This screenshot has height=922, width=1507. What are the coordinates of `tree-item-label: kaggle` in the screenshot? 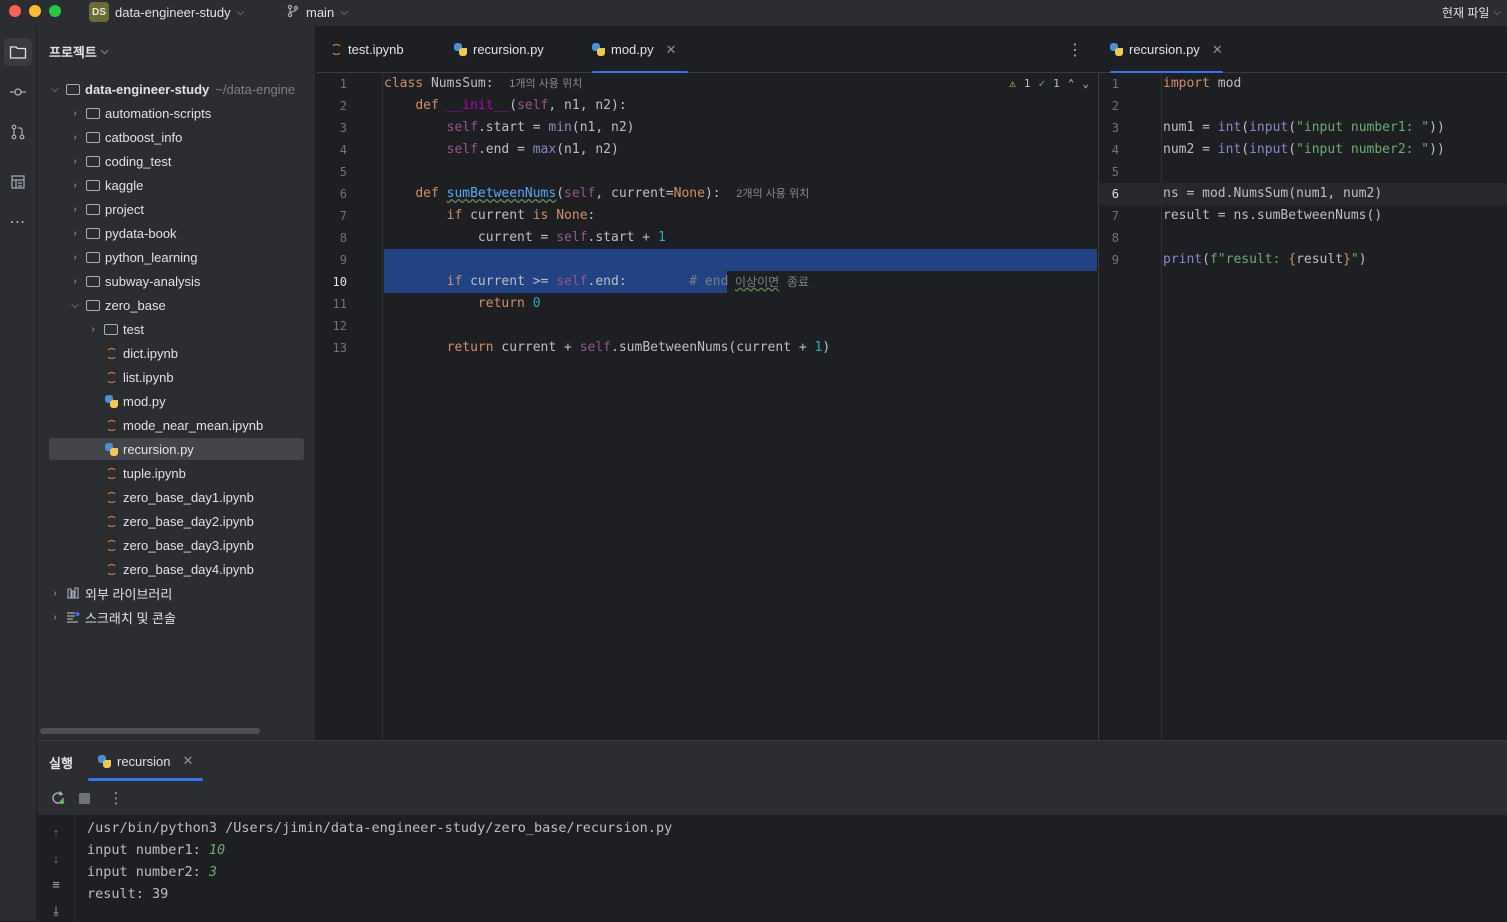 It's located at (124, 185).